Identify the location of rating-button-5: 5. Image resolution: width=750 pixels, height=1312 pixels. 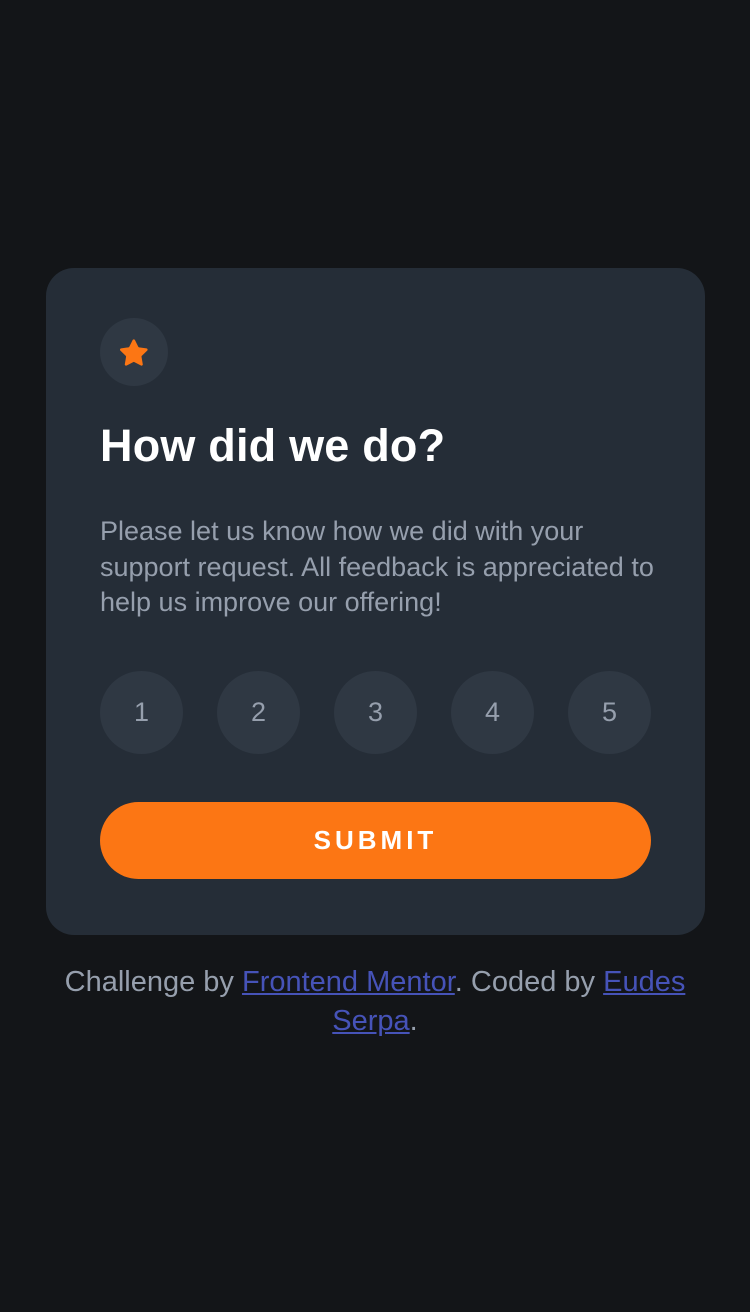
(609, 712).